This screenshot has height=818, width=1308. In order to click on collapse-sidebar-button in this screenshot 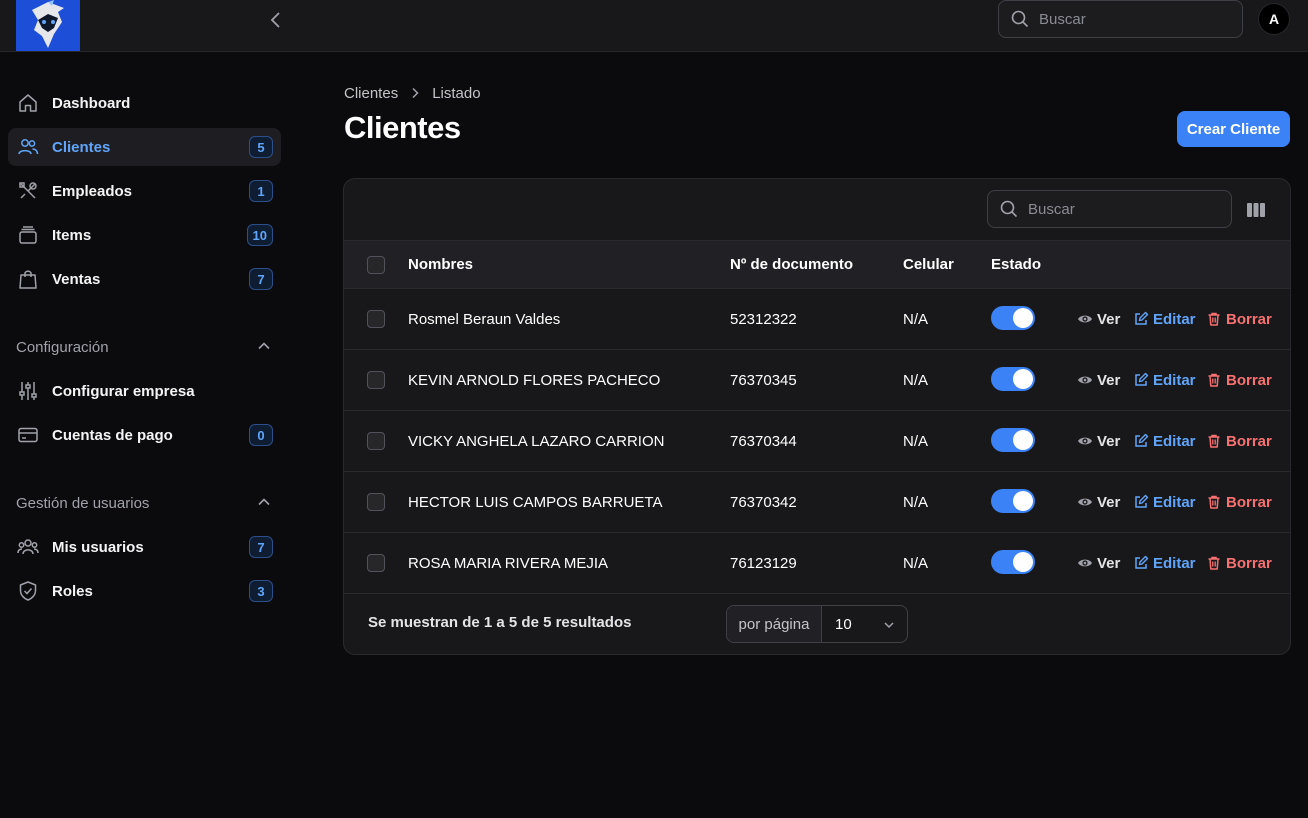, I will do `click(276, 20)`.